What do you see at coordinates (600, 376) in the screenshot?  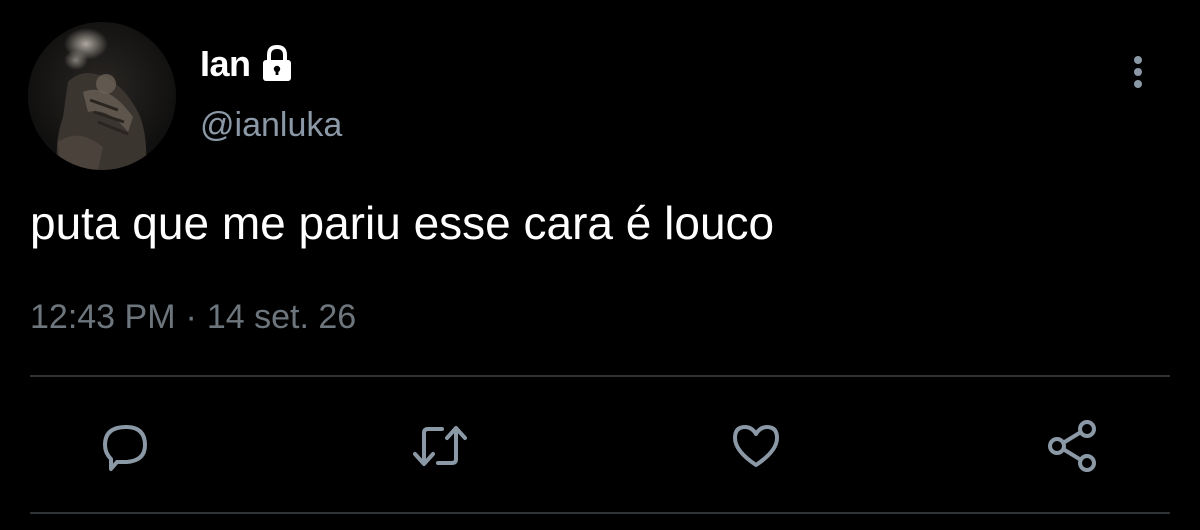 I see `divider` at bounding box center [600, 376].